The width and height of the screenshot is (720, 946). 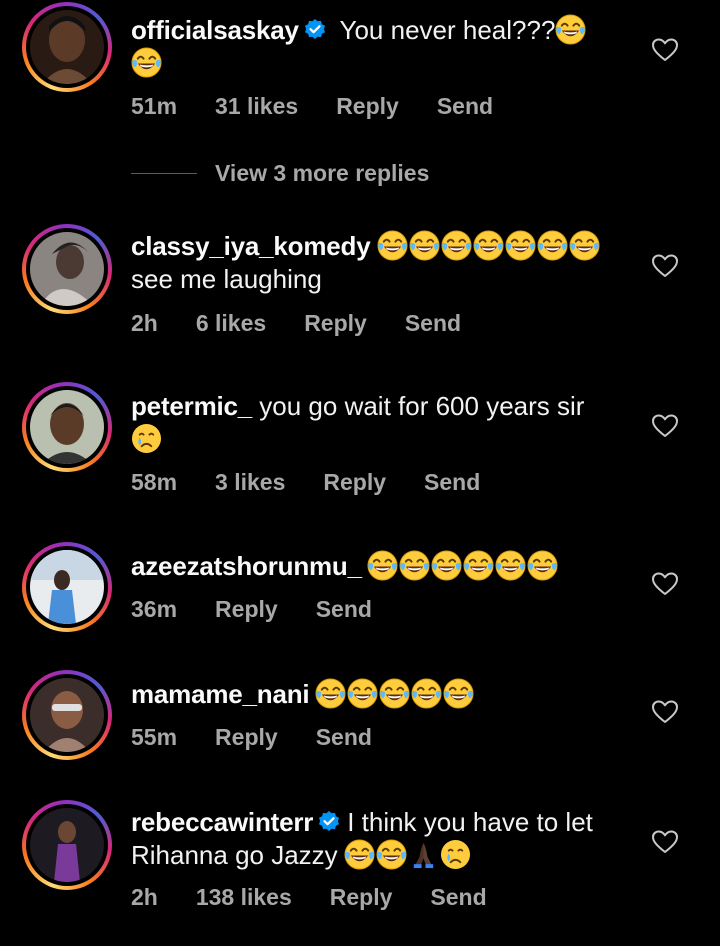 I want to click on comment-time: 55m, so click(x=154, y=737).